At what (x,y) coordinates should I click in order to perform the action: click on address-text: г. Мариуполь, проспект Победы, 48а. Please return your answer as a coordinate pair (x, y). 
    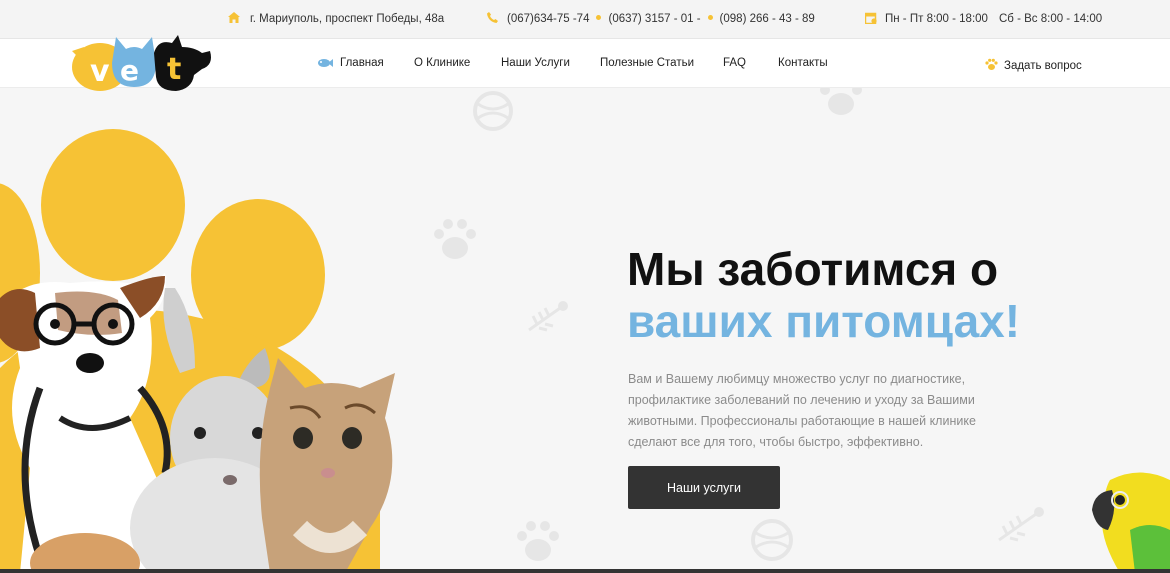
    Looking at the image, I should click on (347, 19).